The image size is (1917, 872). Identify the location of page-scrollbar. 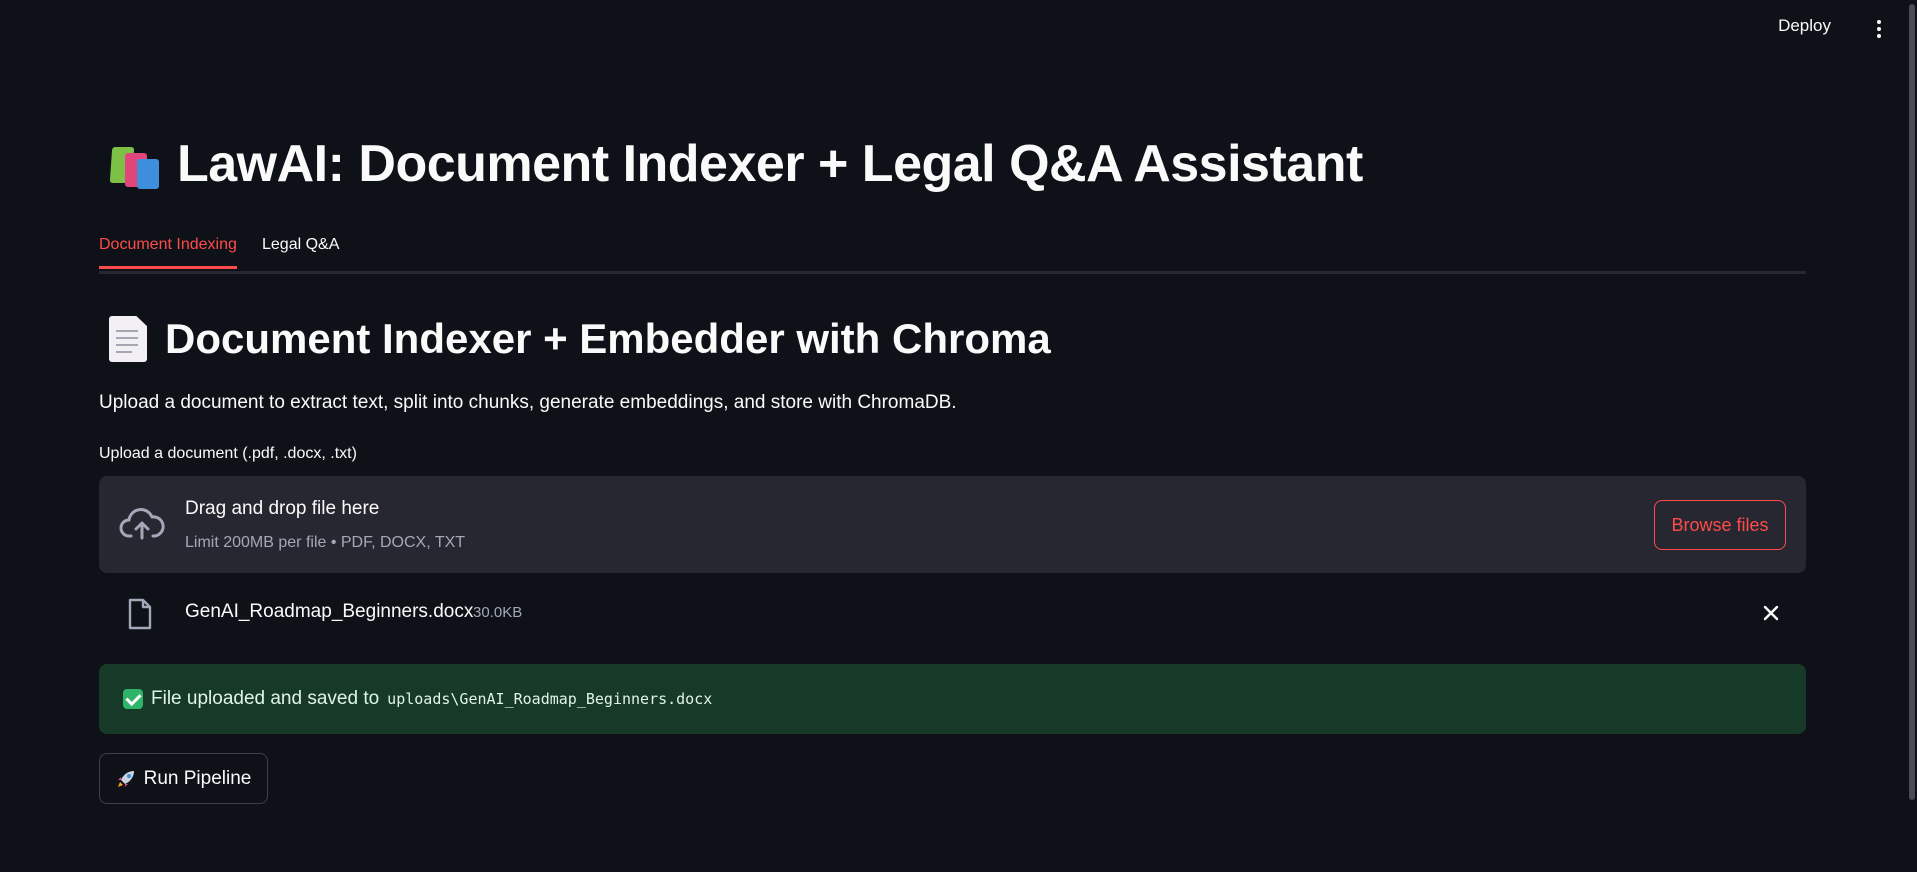
(1911, 400).